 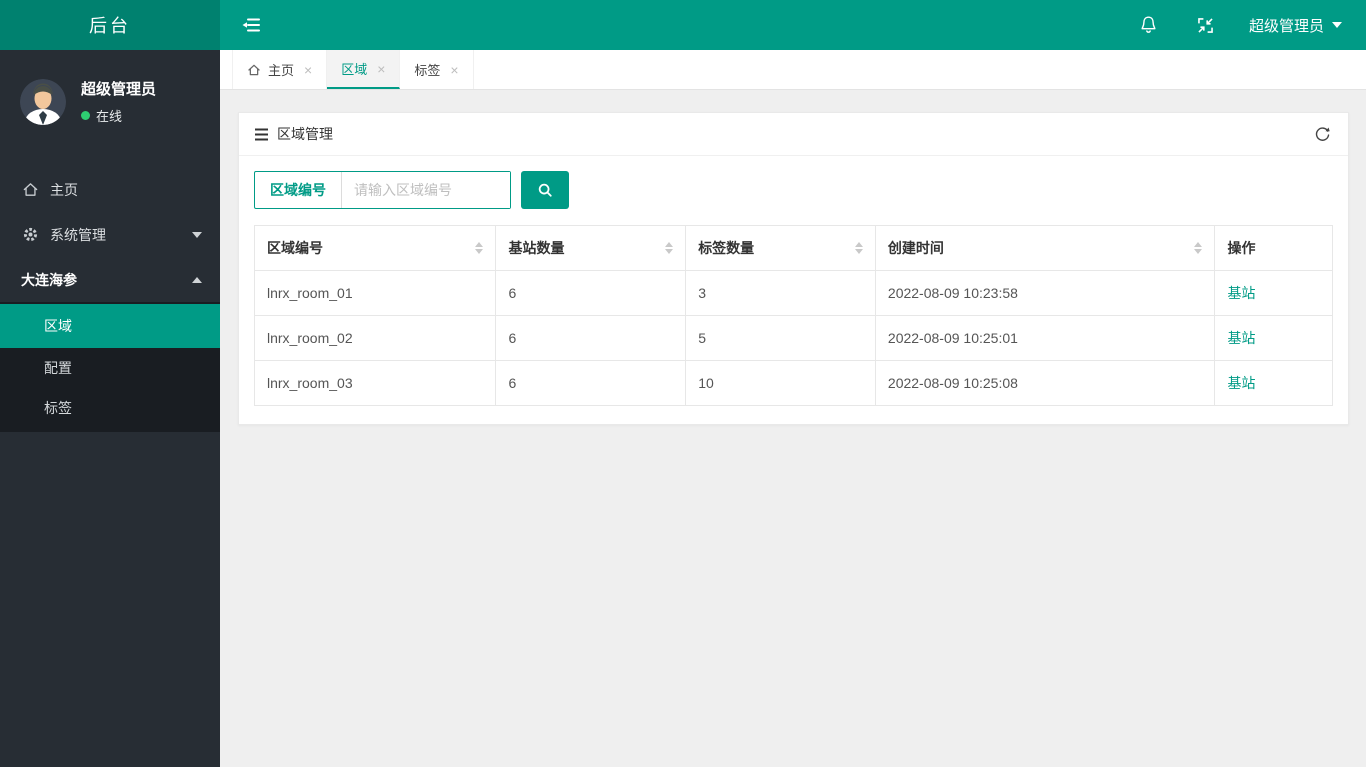 I want to click on column-label: 操作, so click(x=1241, y=248).